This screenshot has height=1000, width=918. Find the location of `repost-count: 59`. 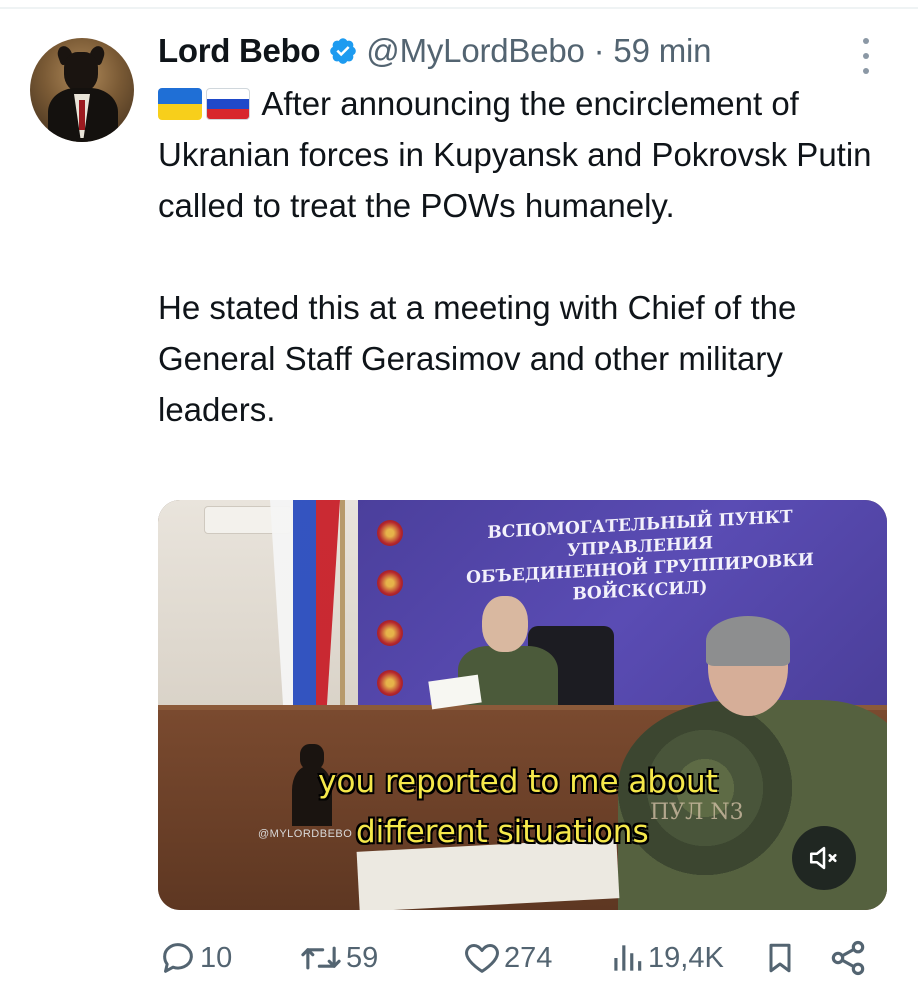

repost-count: 59 is located at coordinates (362, 957).